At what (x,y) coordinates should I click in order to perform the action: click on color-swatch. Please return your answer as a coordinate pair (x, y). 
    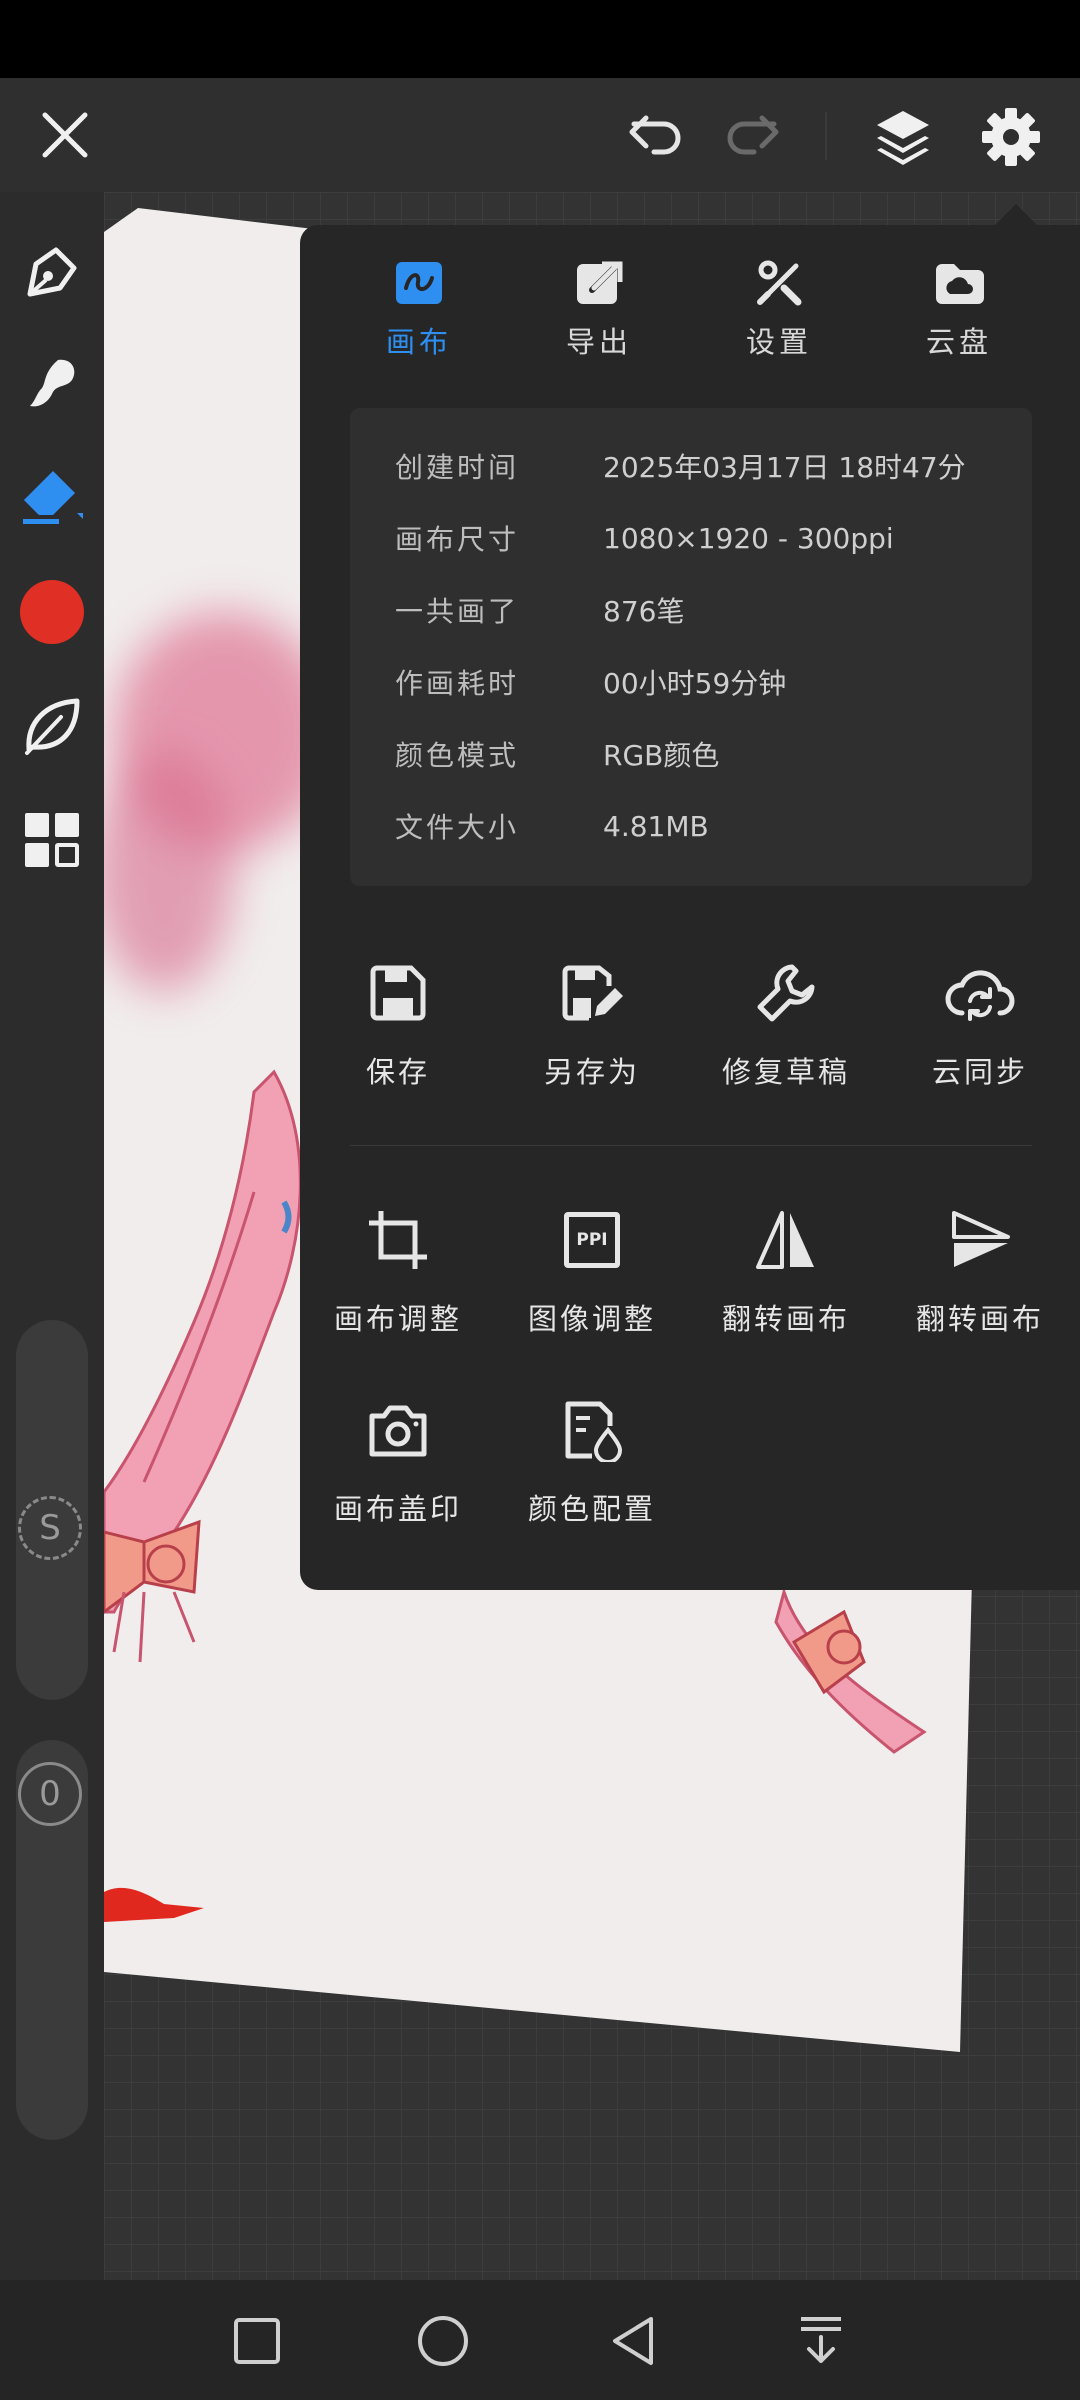
    Looking at the image, I should click on (52, 612).